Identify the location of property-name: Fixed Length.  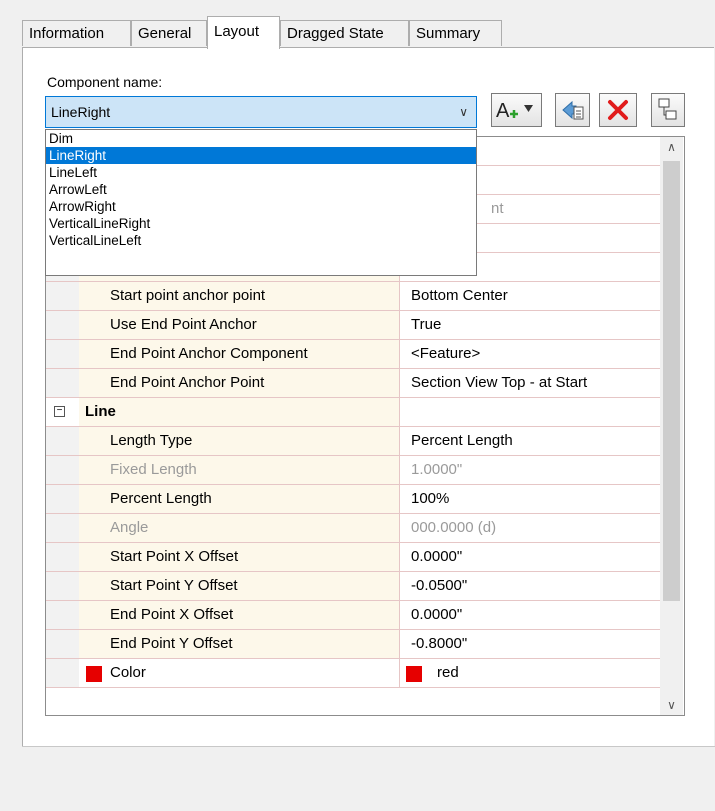
(239, 470).